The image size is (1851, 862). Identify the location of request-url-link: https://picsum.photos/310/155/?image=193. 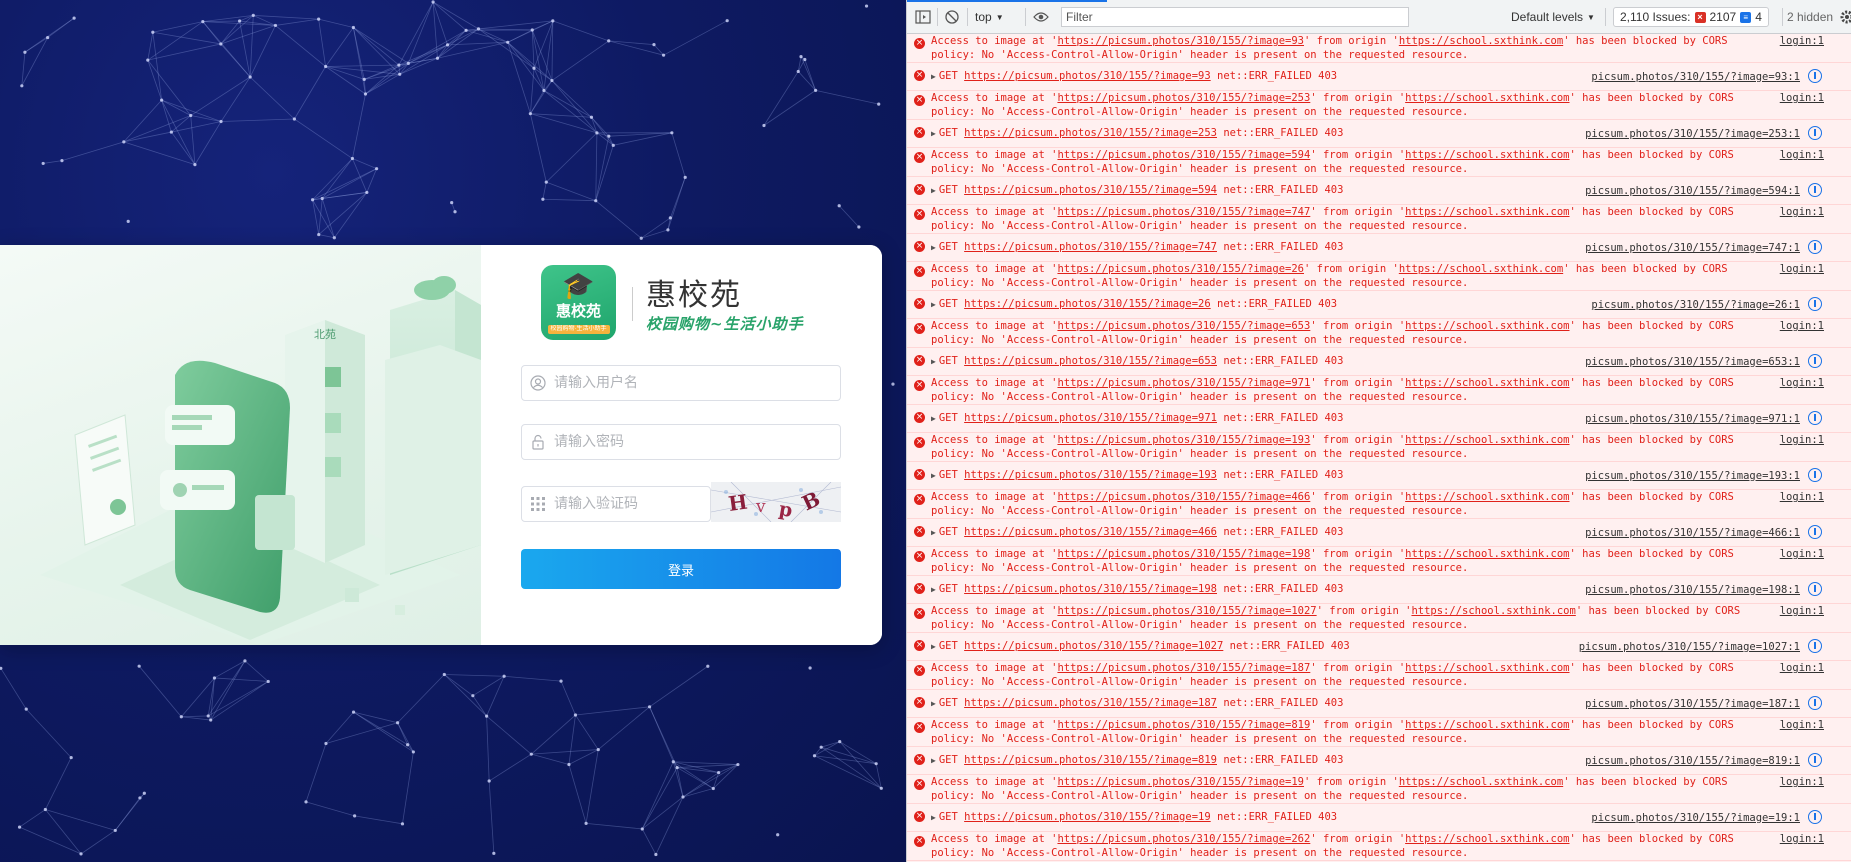
(1090, 475).